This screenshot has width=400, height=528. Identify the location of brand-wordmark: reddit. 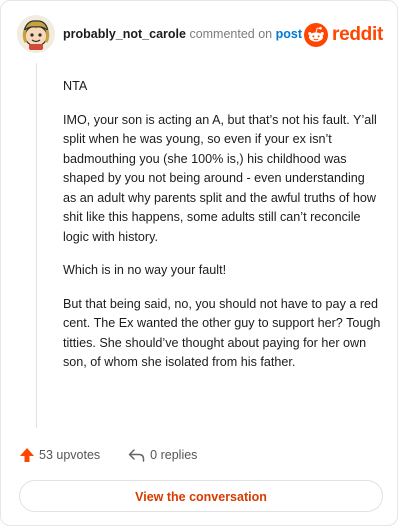
(357, 34).